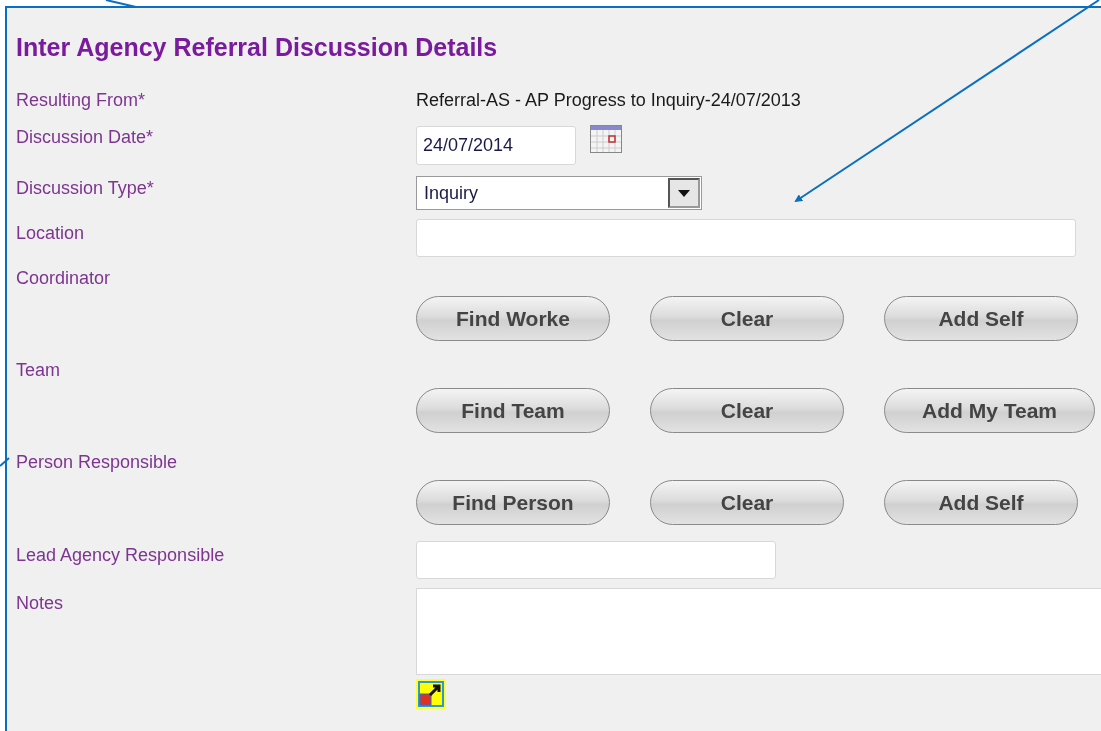 The image size is (1101, 731). What do you see at coordinates (85, 137) in the screenshot?
I see `field-label: Discussion Date*` at bounding box center [85, 137].